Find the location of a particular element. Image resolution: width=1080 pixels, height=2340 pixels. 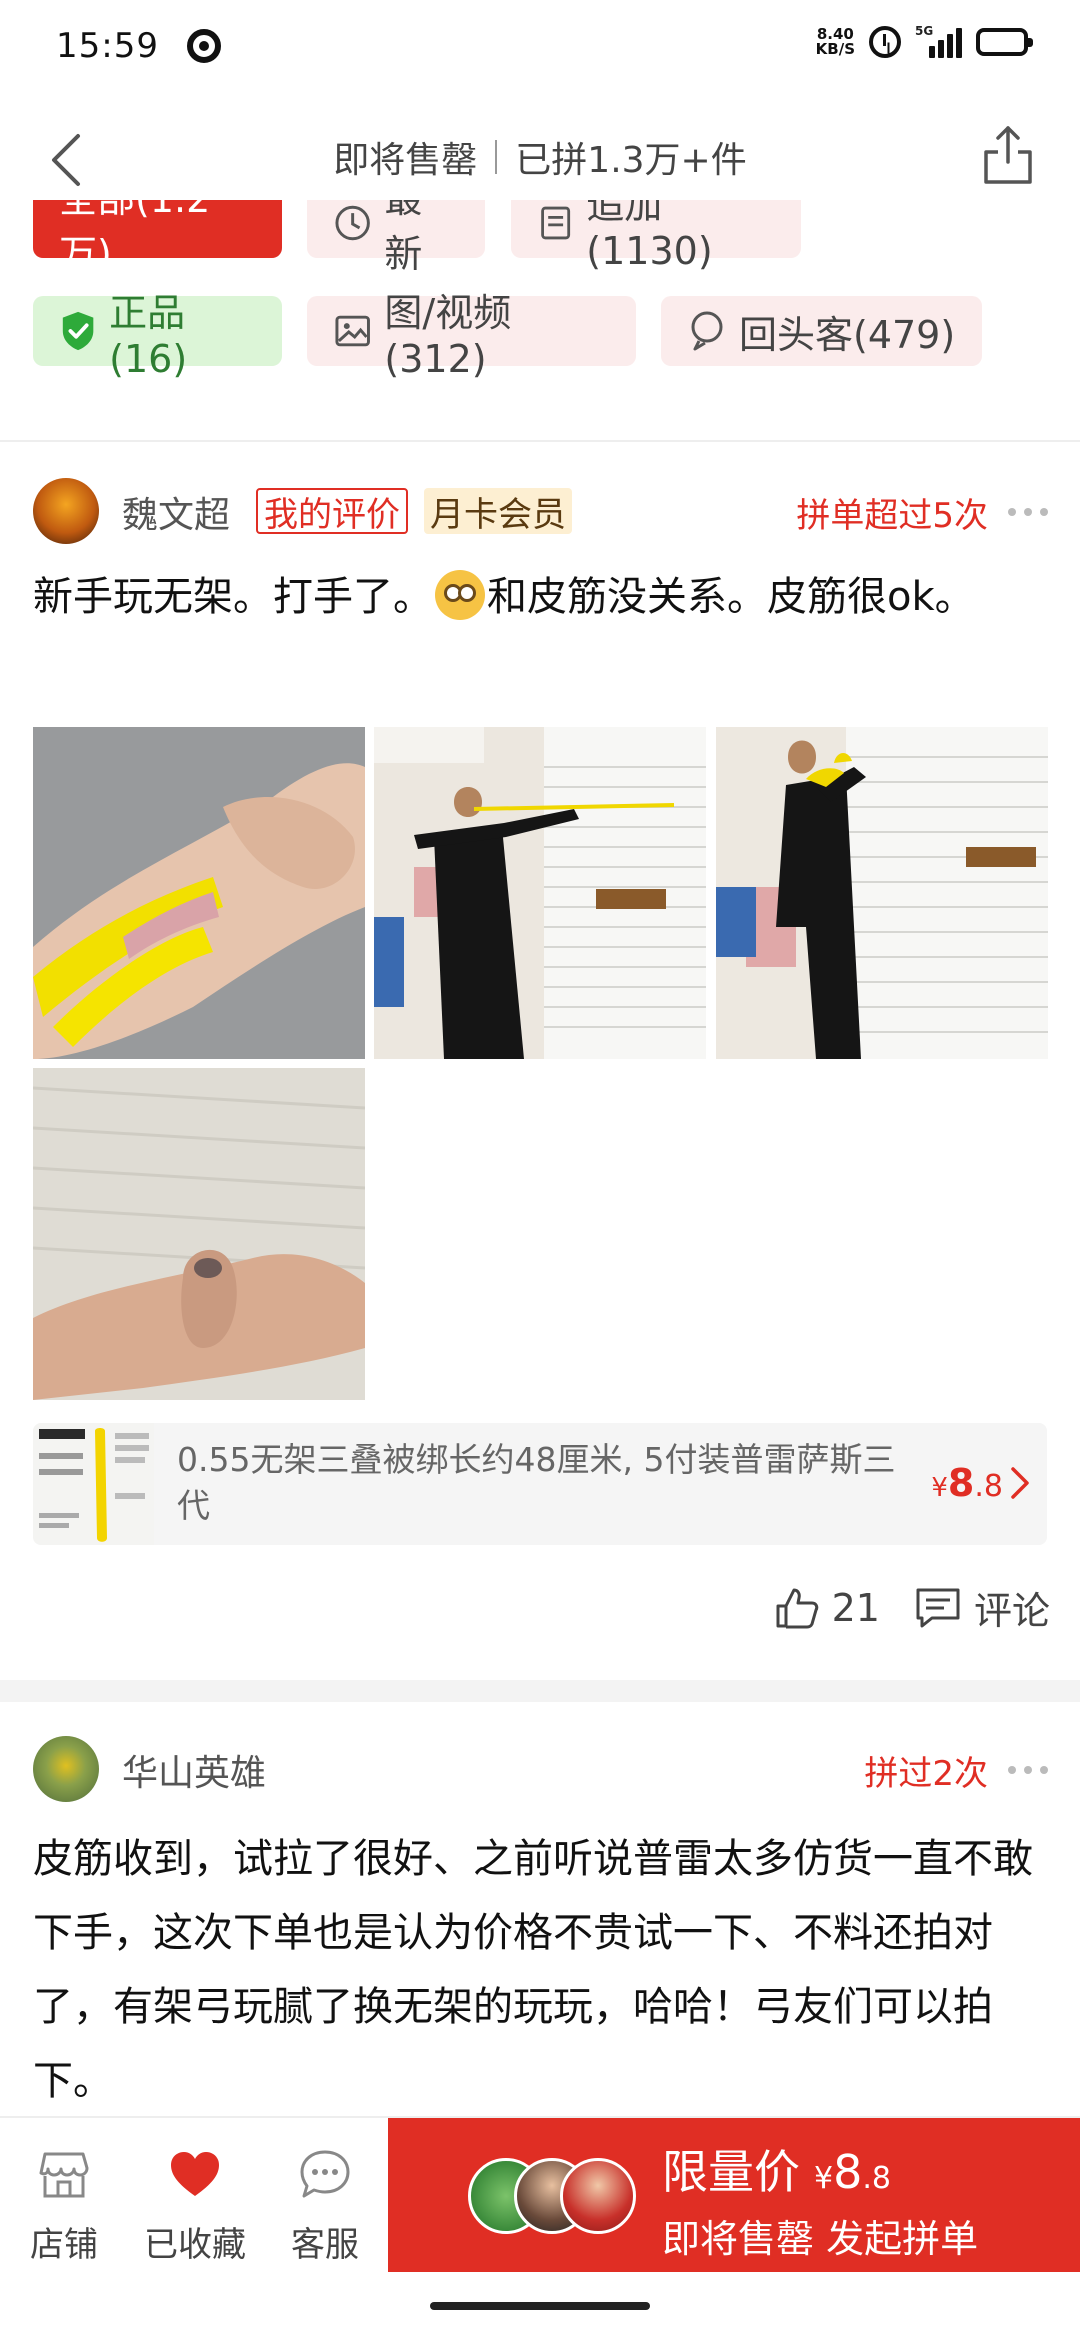

product-thumbnail is located at coordinates (93, 1484).